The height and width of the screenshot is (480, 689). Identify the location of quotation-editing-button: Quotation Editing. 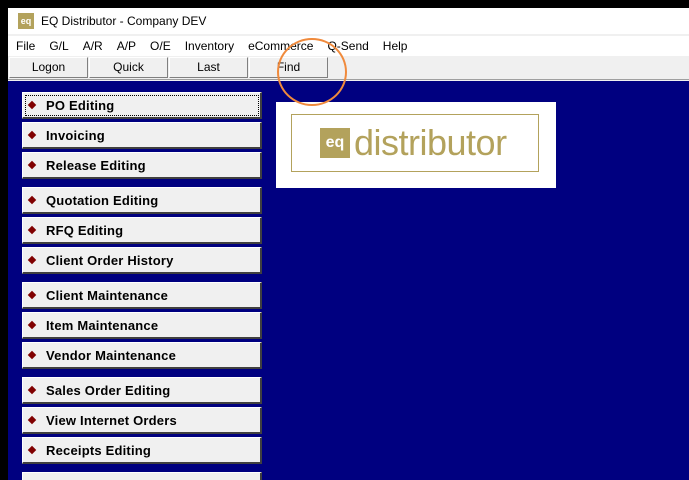
(142, 200).